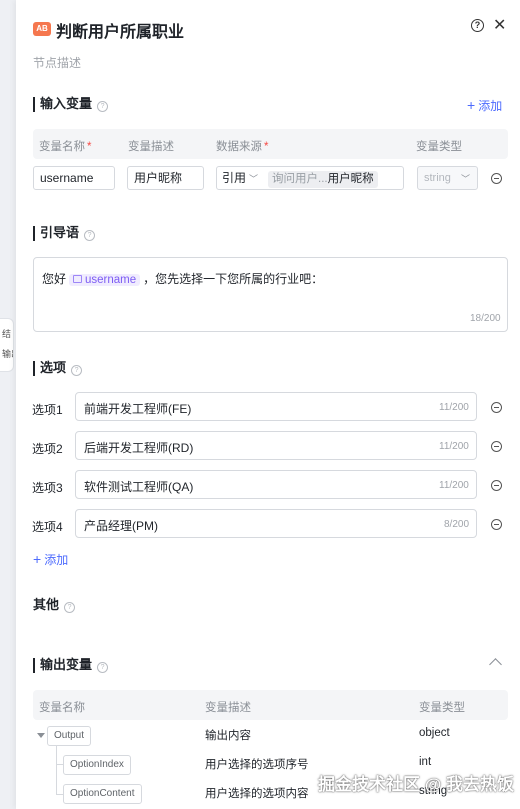 This screenshot has width=520, height=809. Describe the element at coordinates (490, 106) in the screenshot. I see `add-input-label: 添加` at that location.